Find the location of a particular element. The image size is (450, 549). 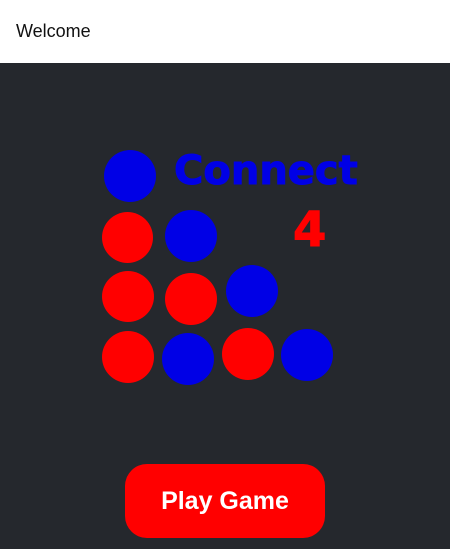

header-bar: Welcome is located at coordinates (225, 31).